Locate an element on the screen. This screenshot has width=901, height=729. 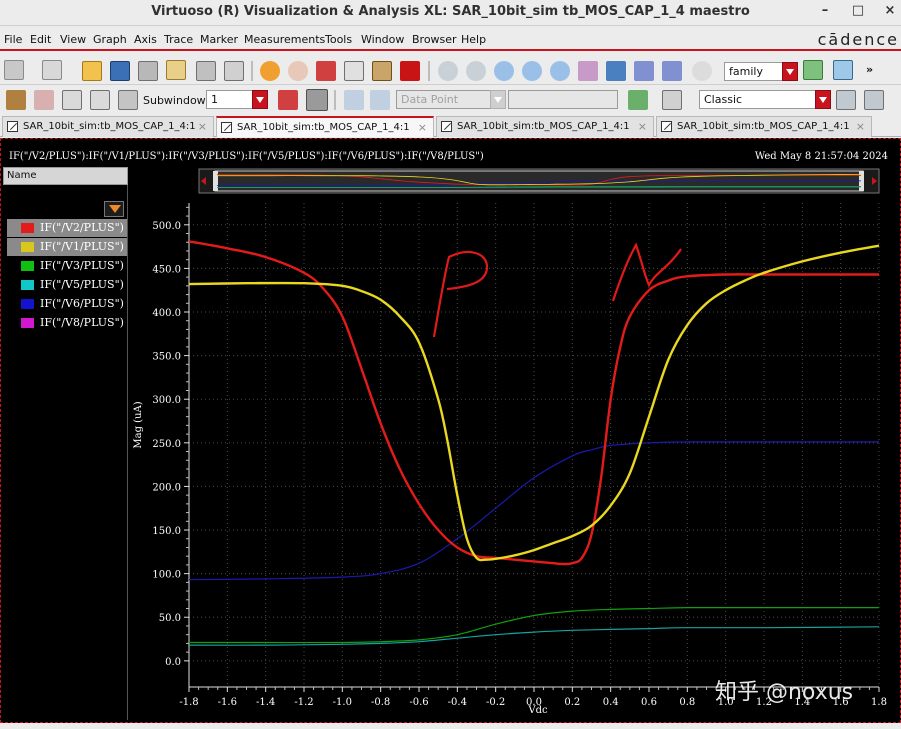
strip-icon is located at coordinates (843, 70).